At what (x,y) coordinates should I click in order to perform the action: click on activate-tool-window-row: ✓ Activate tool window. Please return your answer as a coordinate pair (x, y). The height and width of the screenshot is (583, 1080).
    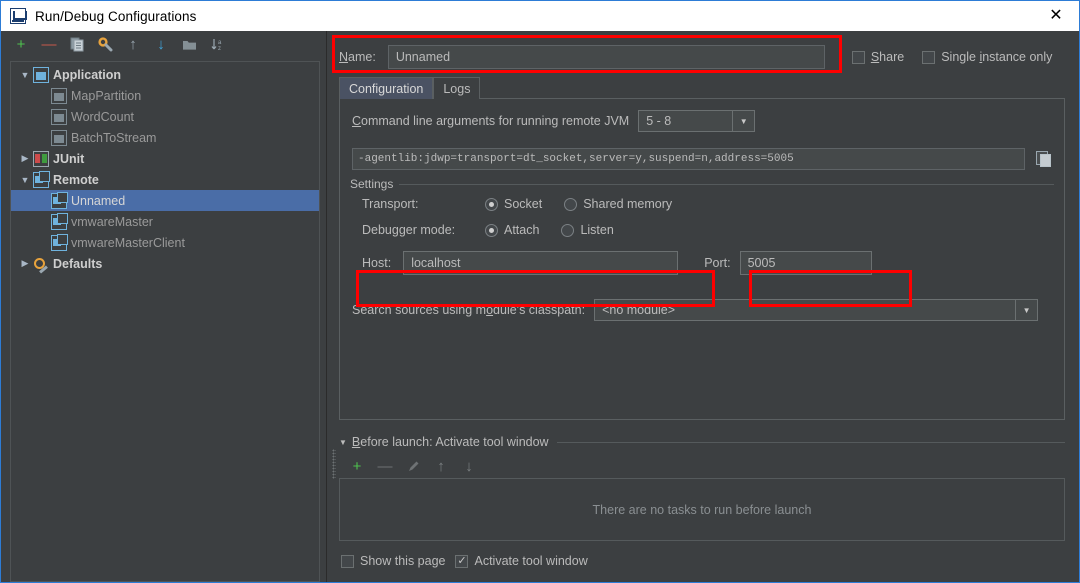
    Looking at the image, I should click on (521, 561).